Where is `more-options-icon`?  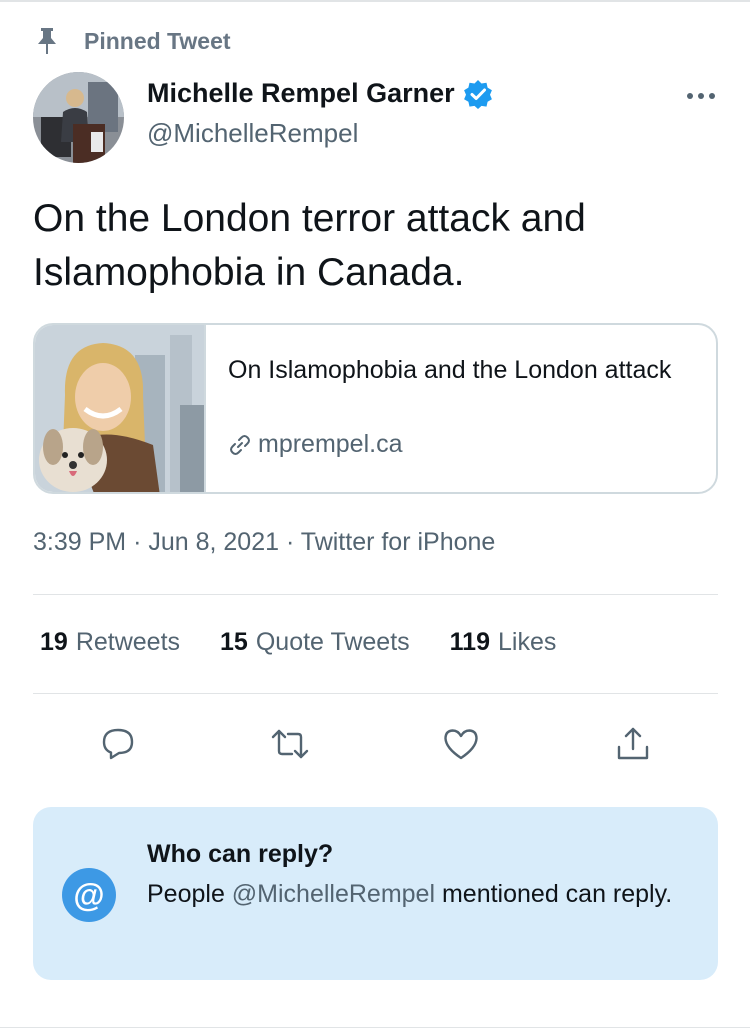 more-options-icon is located at coordinates (701, 96).